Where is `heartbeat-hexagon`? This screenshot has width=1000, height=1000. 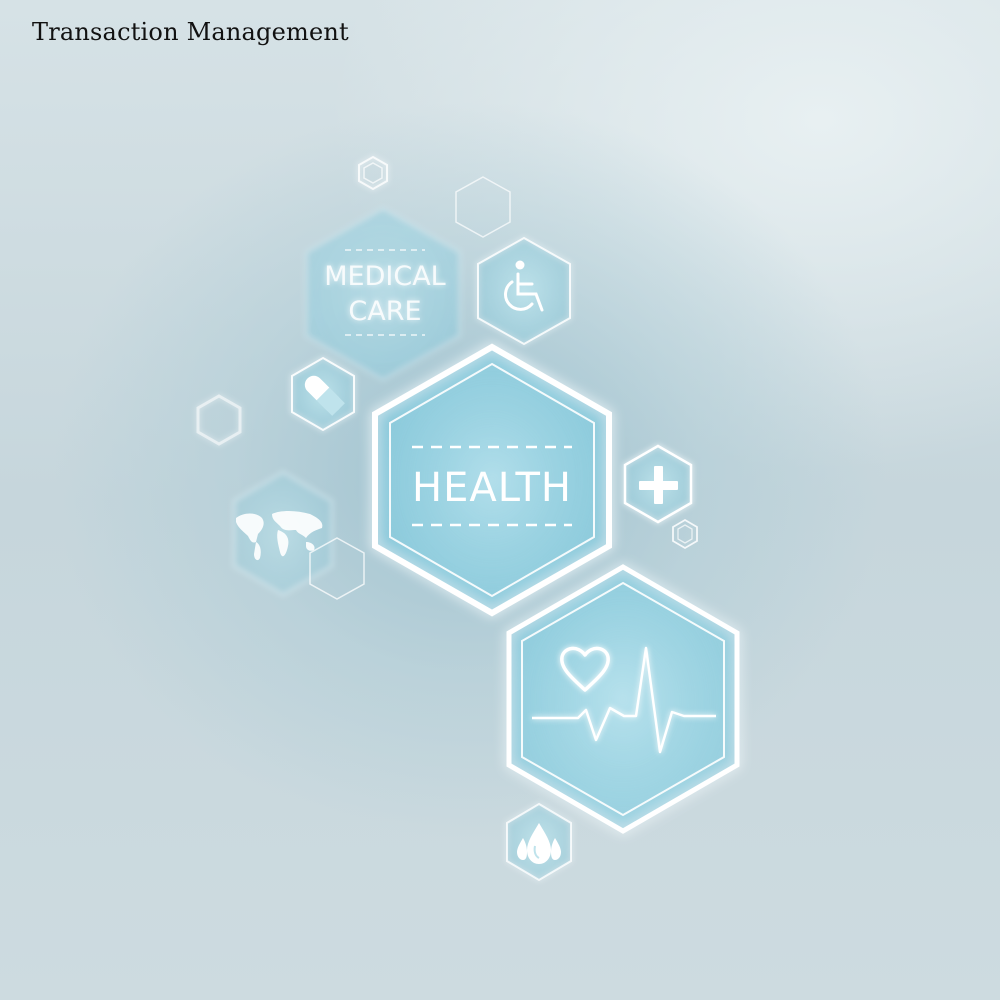
heartbeat-hexagon is located at coordinates (623, 699).